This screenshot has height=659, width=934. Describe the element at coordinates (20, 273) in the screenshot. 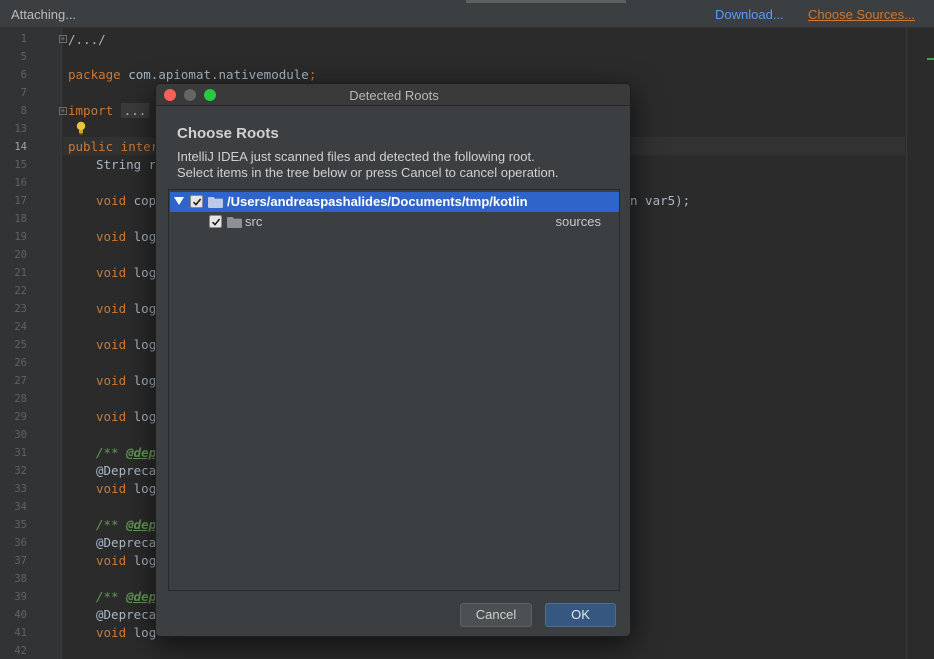

I see `line-number: 21` at that location.